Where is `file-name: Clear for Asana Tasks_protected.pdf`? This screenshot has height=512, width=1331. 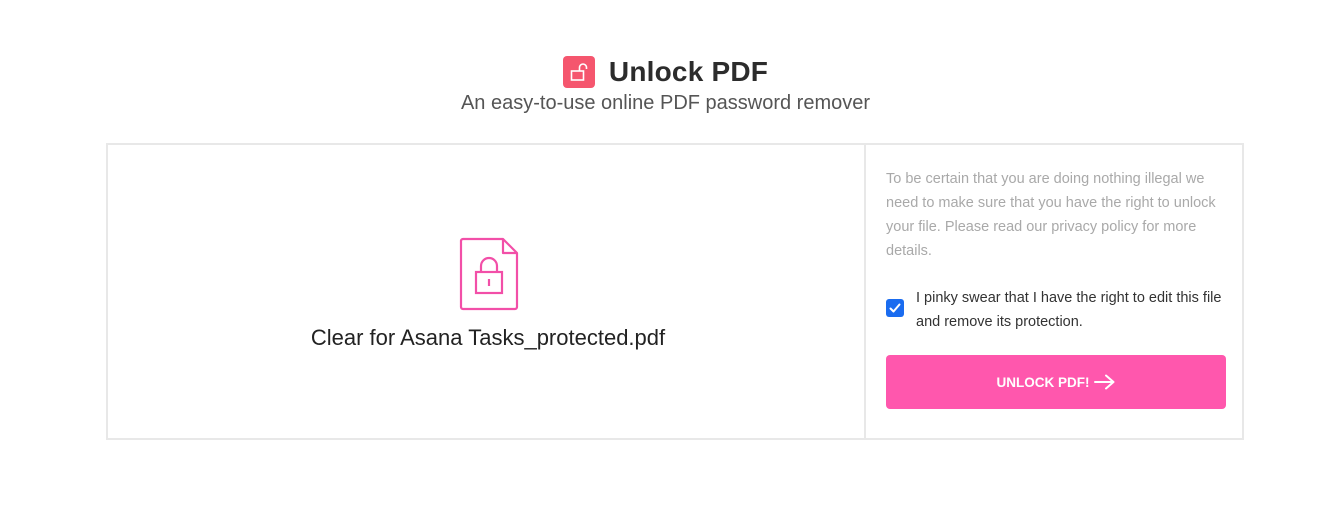
file-name: Clear for Asana Tasks_protected.pdf is located at coordinates (488, 337).